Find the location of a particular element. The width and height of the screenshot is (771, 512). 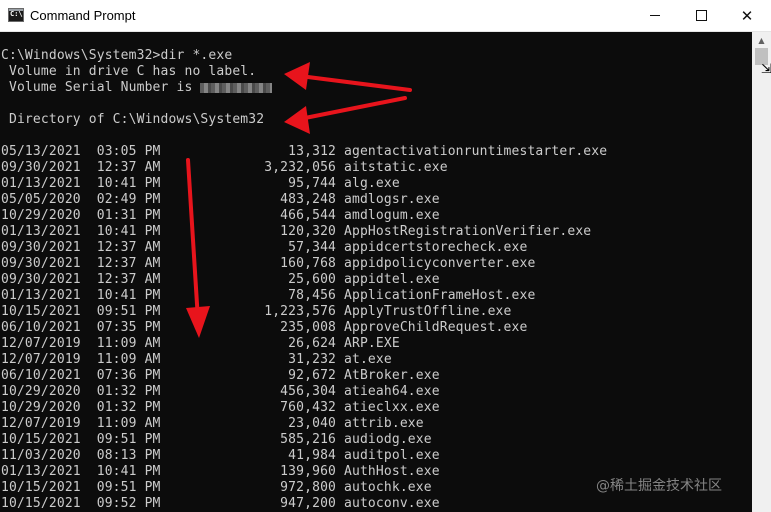

file-row: 12/07/2019 11:09 AM 23,040 attrib.exe is located at coordinates (212, 423).